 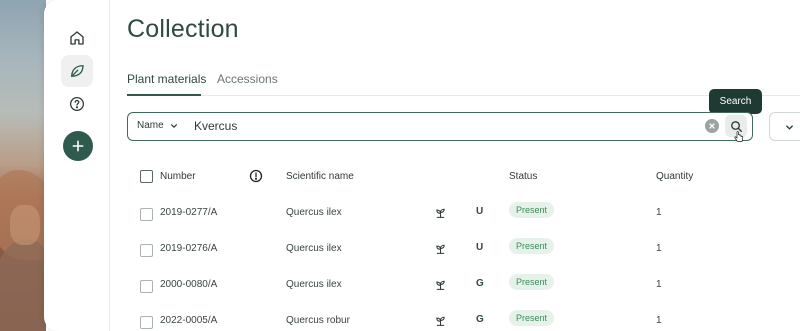 I want to click on search-bar: Name Kvercus, so click(x=440, y=127).